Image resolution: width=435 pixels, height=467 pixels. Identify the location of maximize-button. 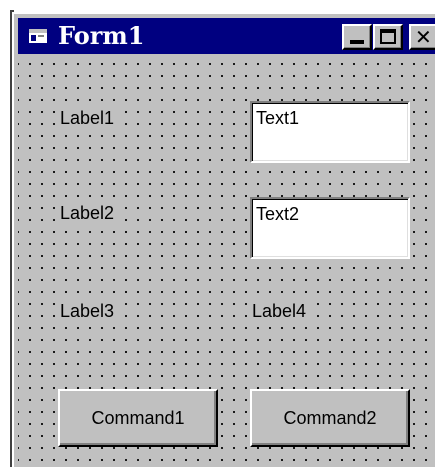
(388, 37).